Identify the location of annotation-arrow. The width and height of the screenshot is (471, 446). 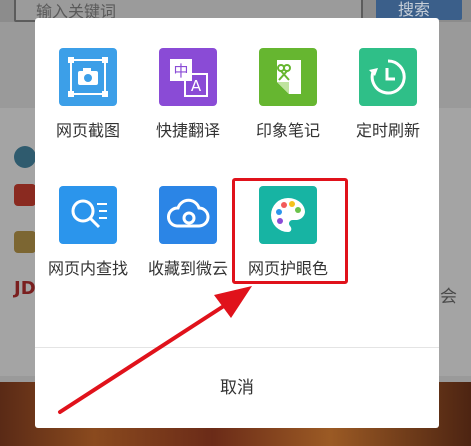
(155, 350).